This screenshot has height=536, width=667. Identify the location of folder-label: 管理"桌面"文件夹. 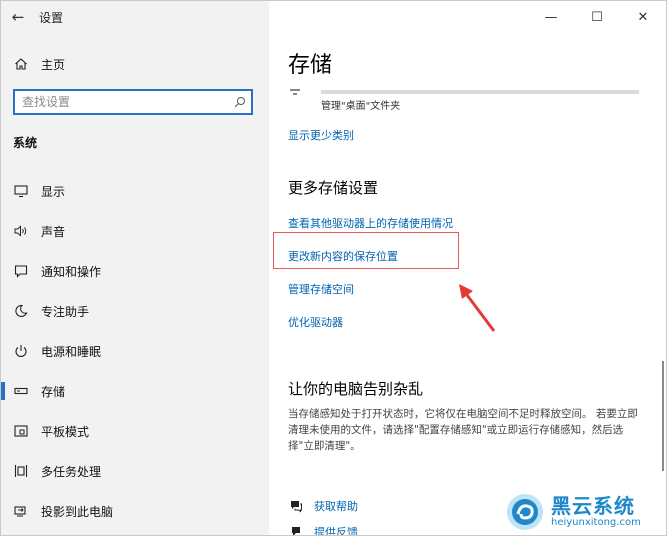
(361, 106).